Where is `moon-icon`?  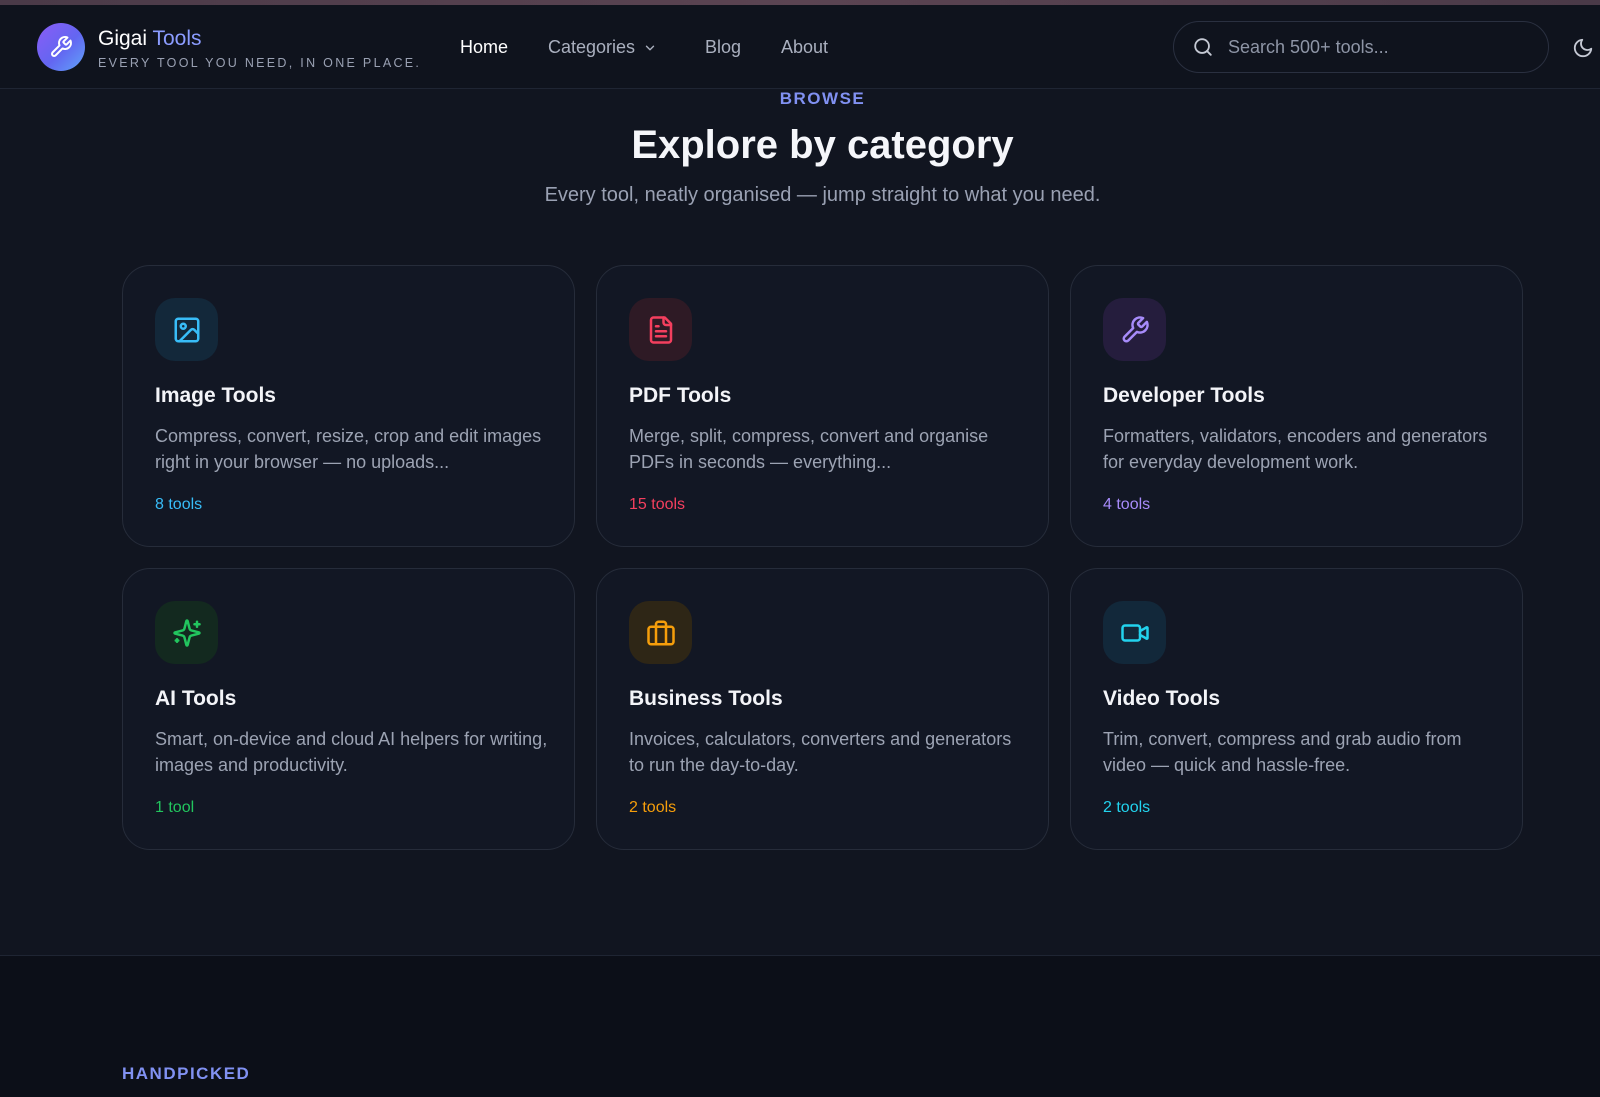
moon-icon is located at coordinates (1583, 48).